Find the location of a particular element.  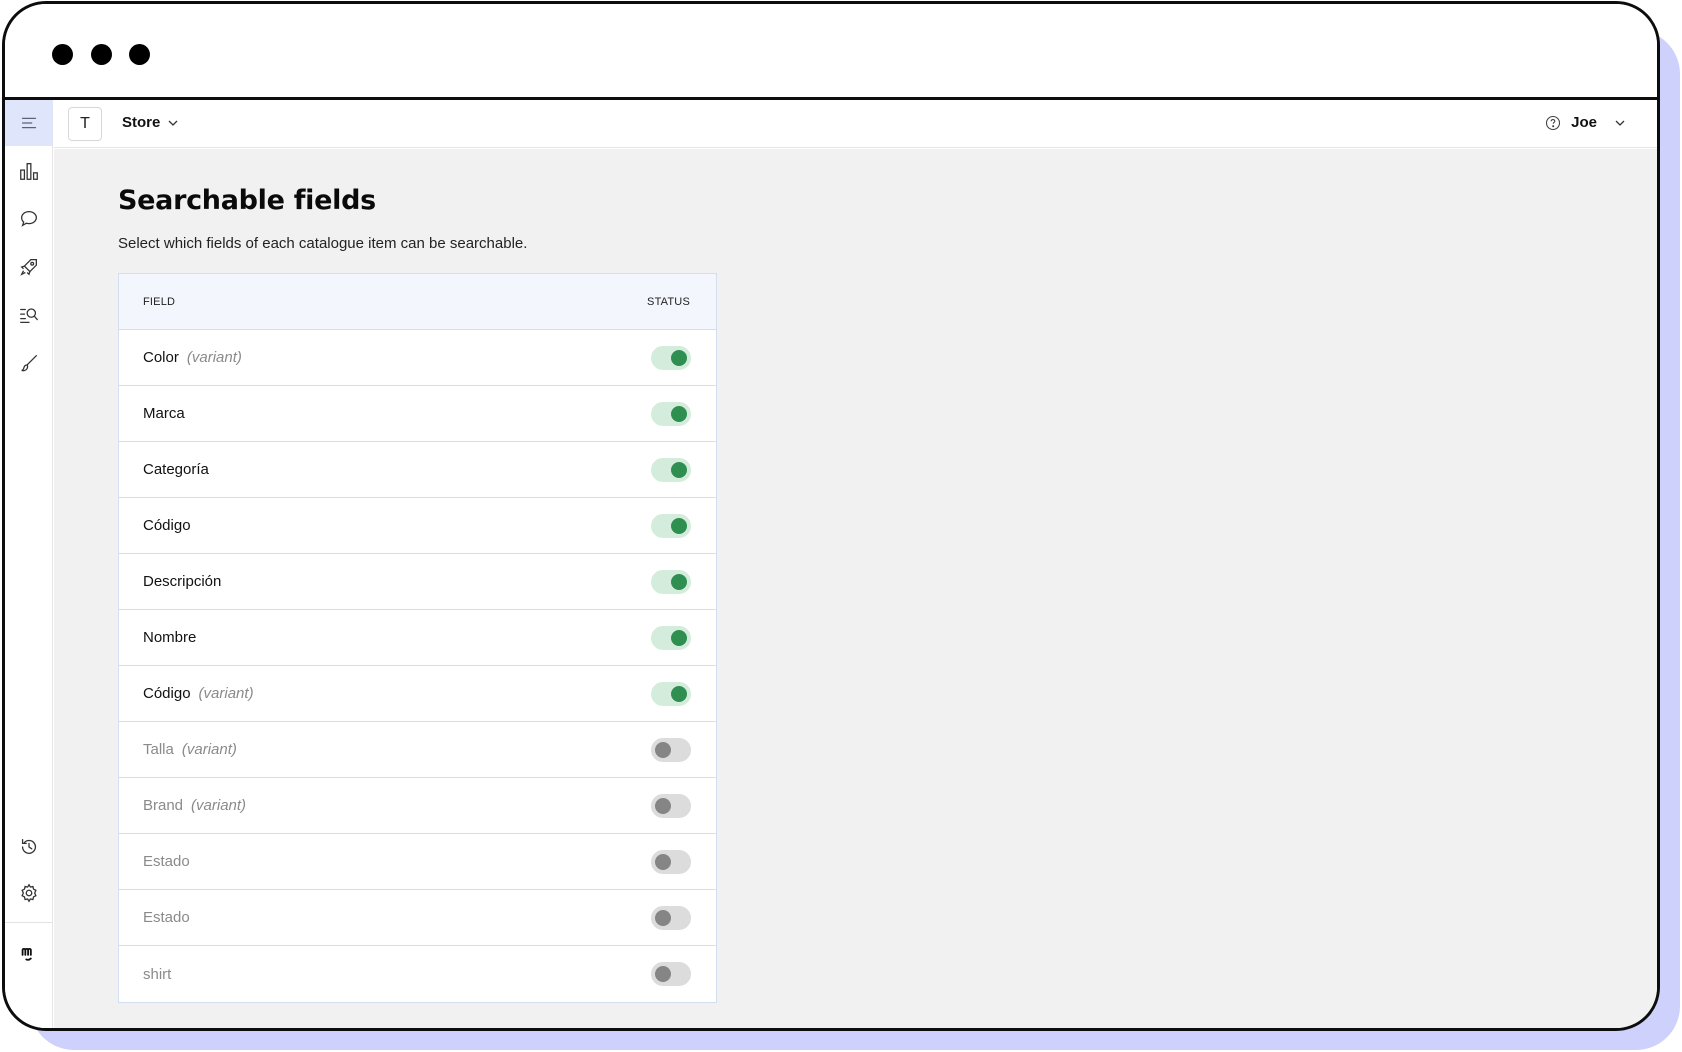

field-cell: shirt is located at coordinates (157, 974).